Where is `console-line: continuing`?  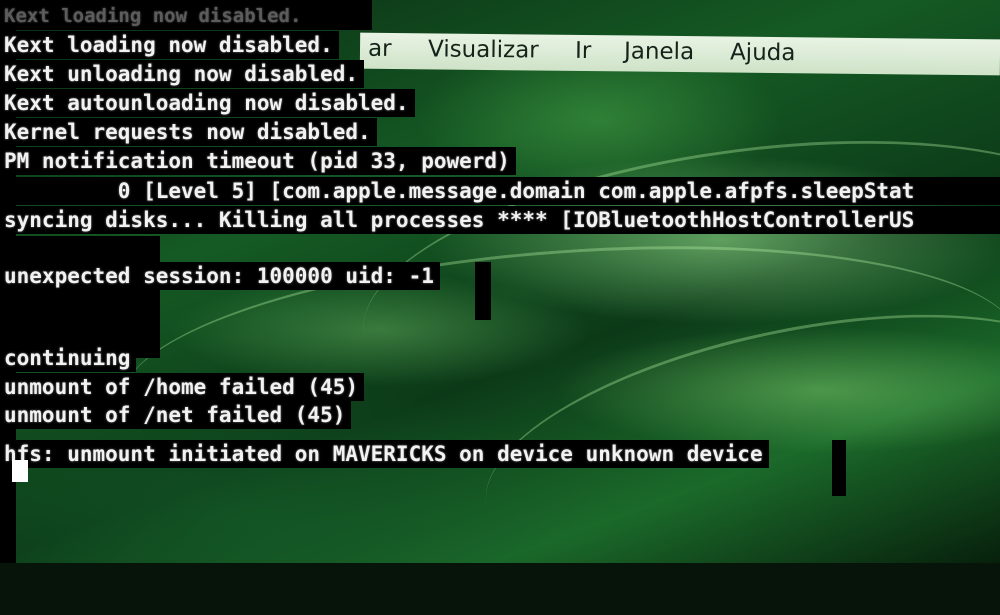 console-line: continuing is located at coordinates (68, 358).